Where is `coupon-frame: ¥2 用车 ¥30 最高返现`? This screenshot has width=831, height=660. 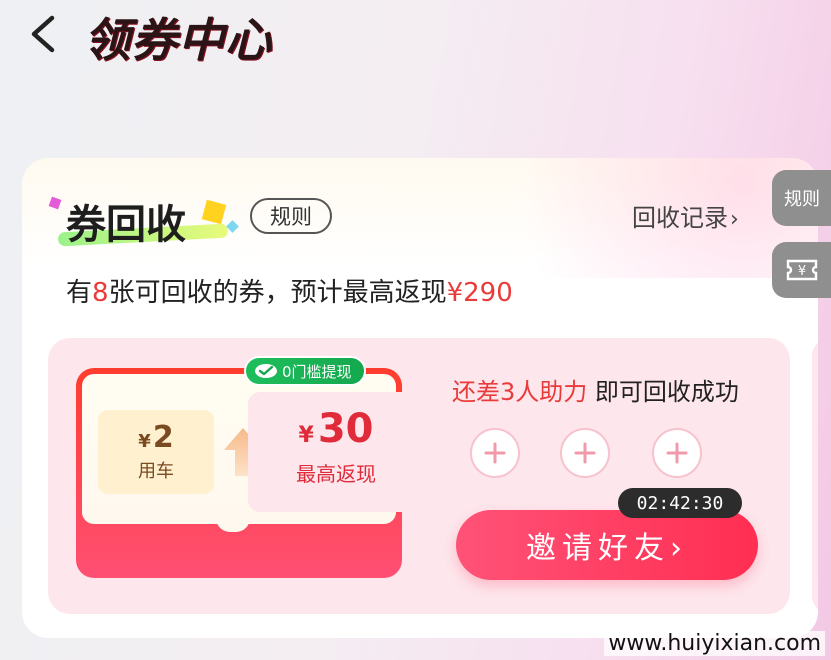 coupon-frame: ¥2 用车 ¥30 最高返现 is located at coordinates (250, 473).